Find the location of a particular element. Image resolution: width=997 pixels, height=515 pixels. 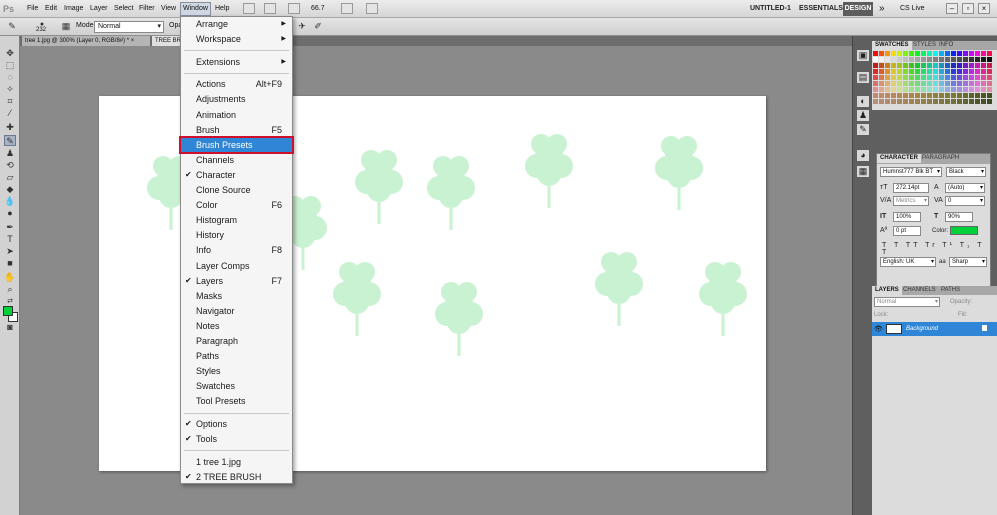

menu-item-extensions: Extensions ▶ is located at coordinates (236, 62).